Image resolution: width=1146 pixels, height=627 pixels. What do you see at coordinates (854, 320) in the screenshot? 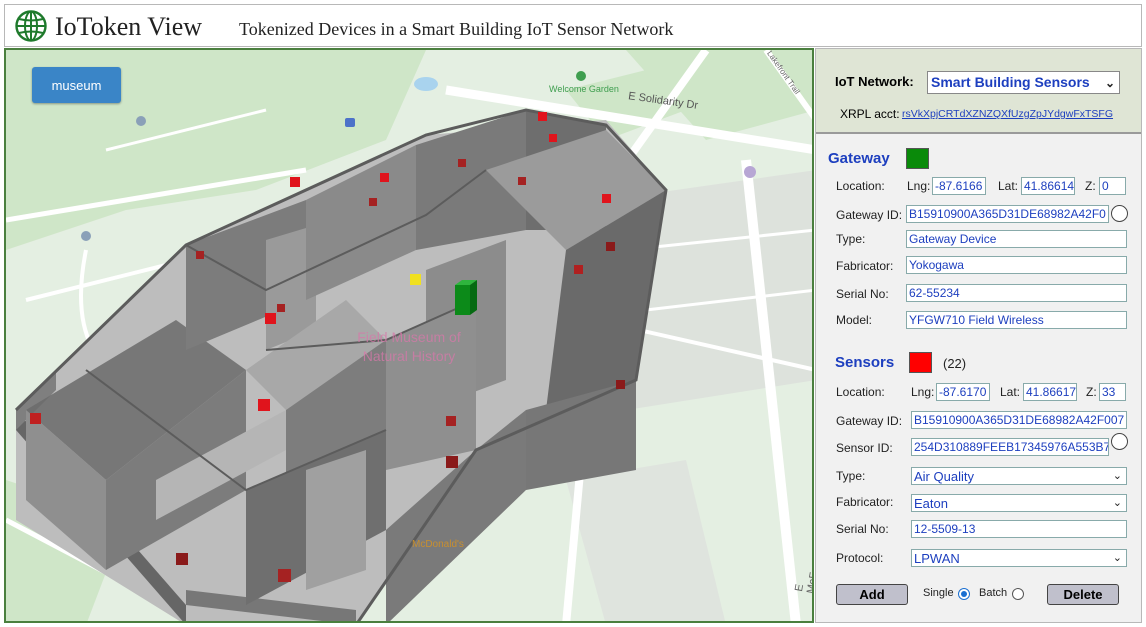
I see `gw-model-label: Model:` at bounding box center [854, 320].